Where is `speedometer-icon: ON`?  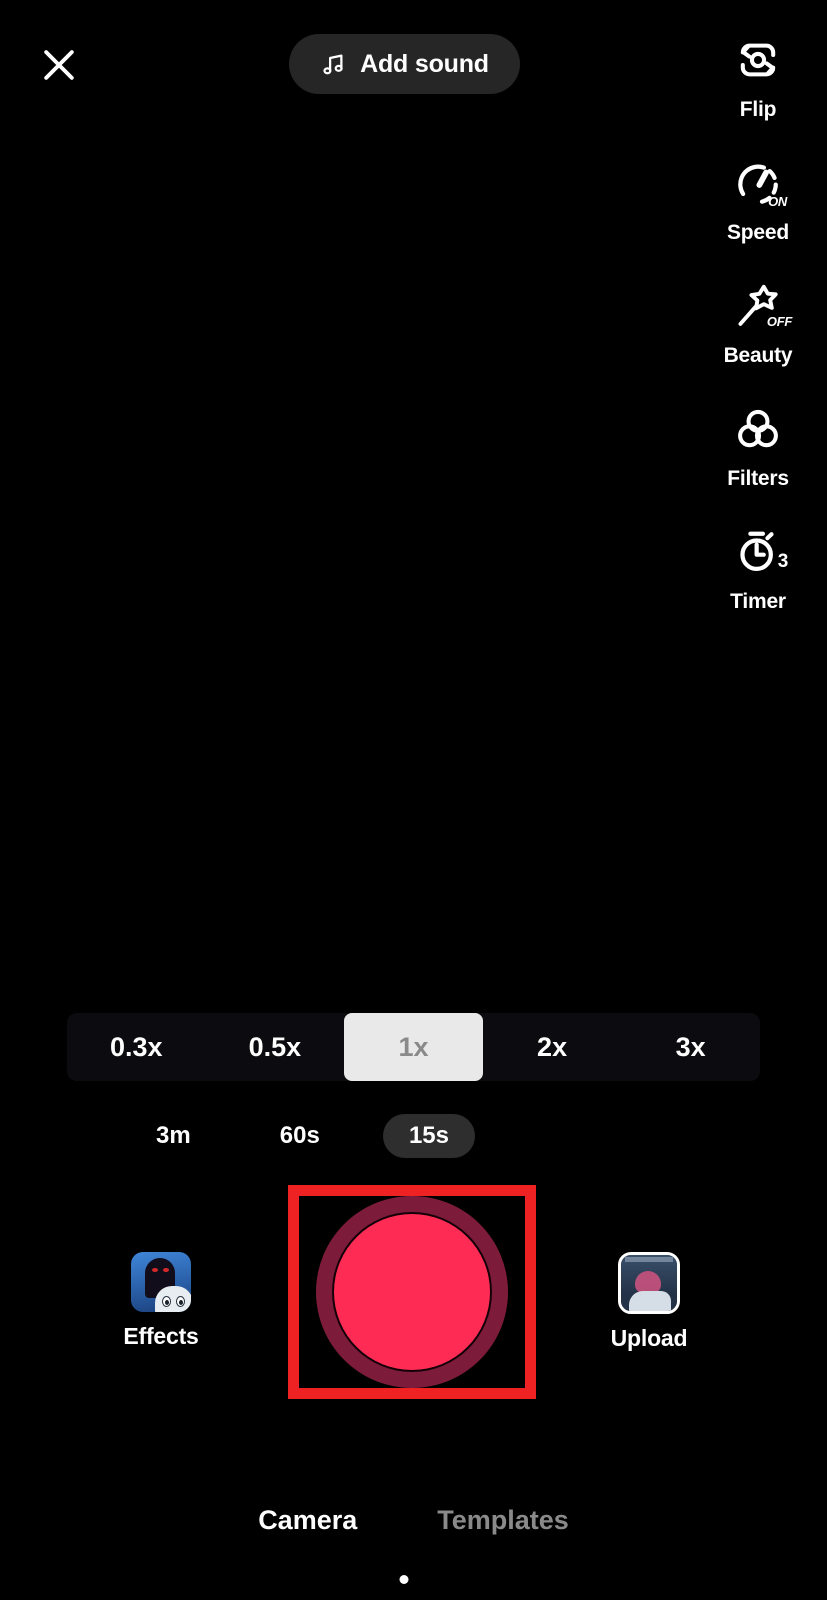 speedometer-icon: ON is located at coordinates (758, 183).